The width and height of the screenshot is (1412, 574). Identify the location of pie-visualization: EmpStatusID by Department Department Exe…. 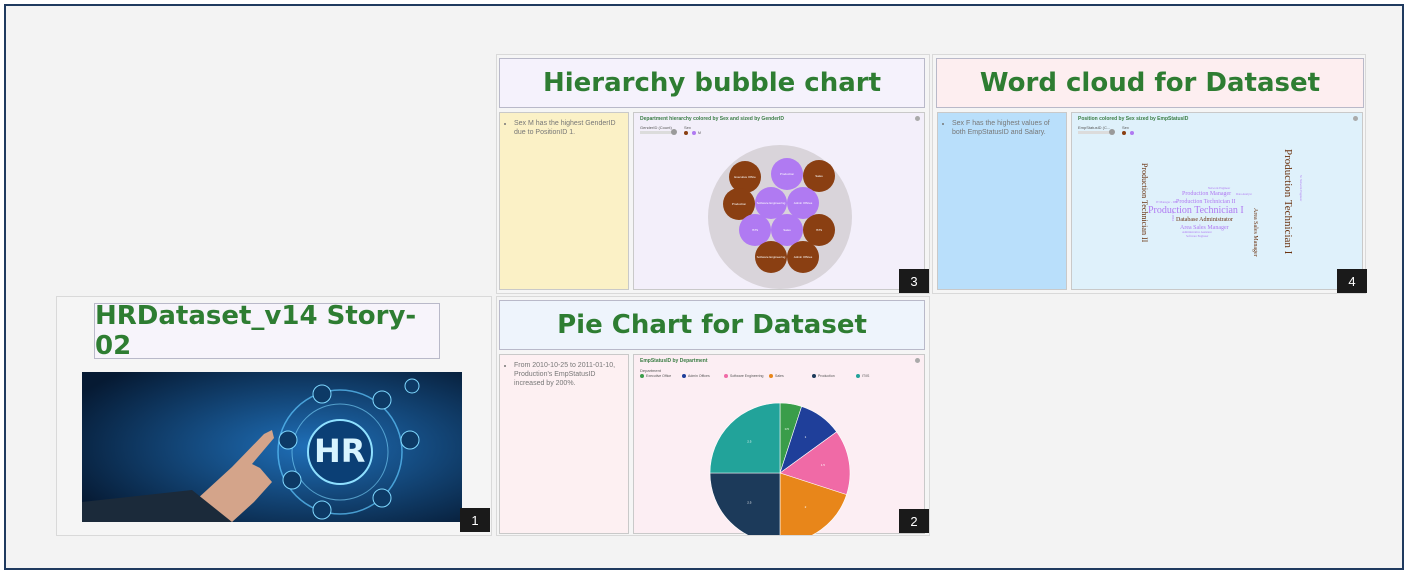
(779, 444).